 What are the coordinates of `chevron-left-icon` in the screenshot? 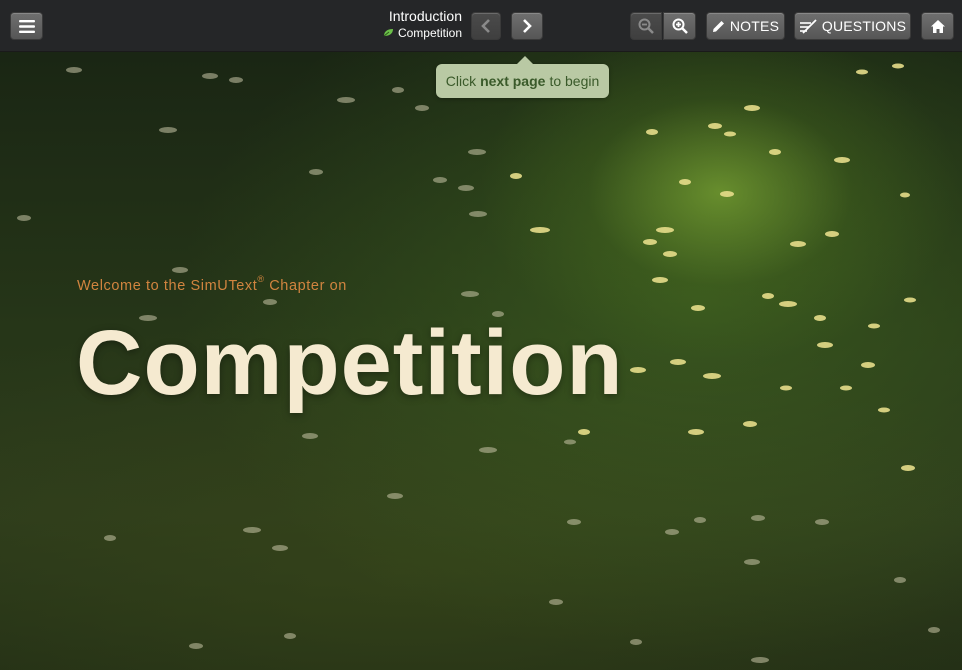 It's located at (486, 26).